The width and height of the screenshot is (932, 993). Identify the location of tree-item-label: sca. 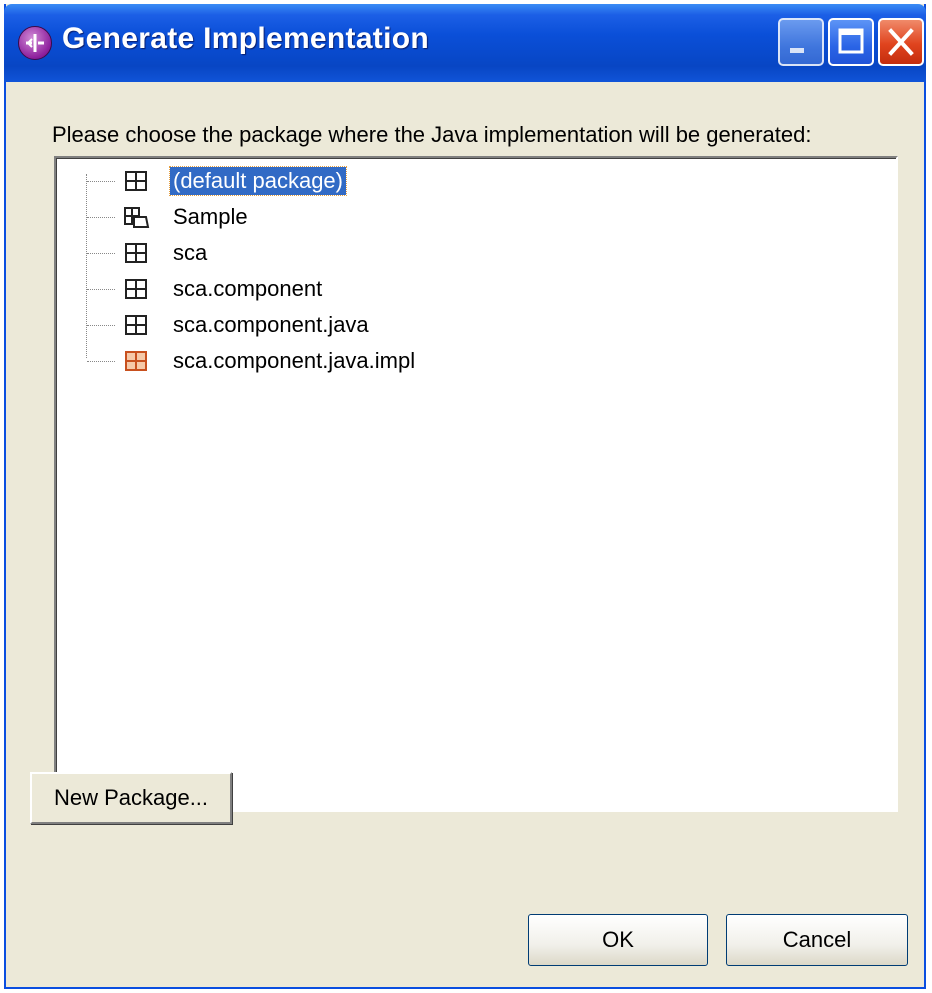
(190, 252).